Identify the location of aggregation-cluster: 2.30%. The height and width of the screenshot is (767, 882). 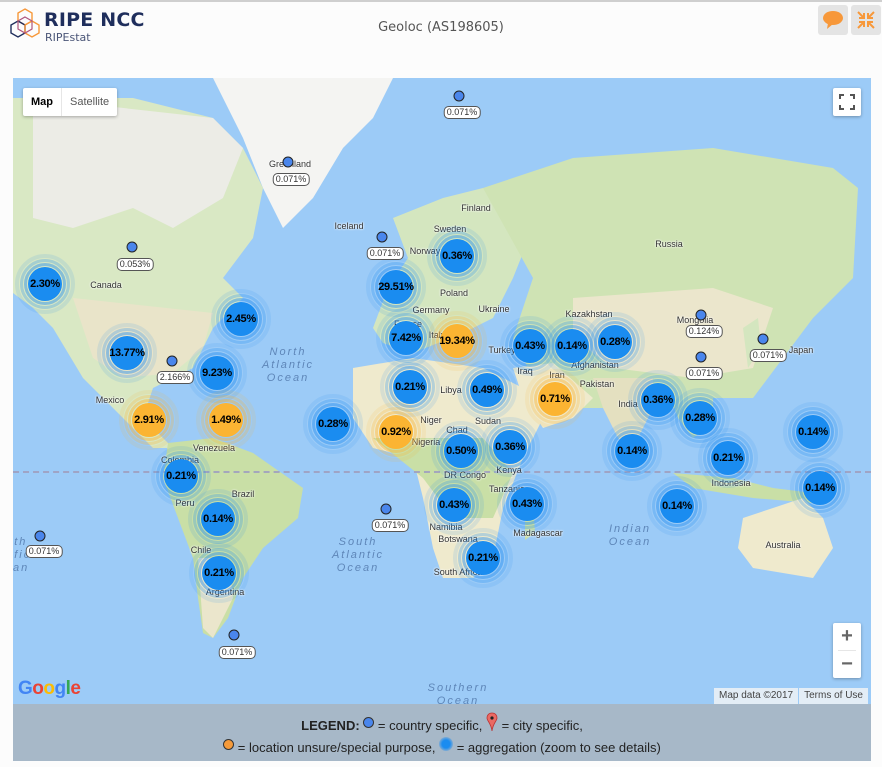
(45, 284).